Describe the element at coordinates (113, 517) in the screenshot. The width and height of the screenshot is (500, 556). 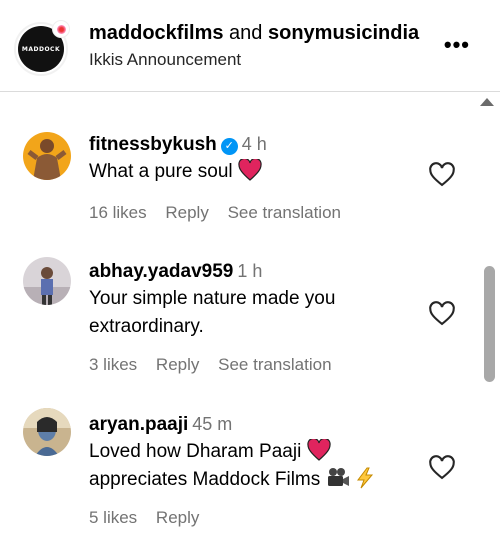
I see `likes-count: 5 likes` at that location.